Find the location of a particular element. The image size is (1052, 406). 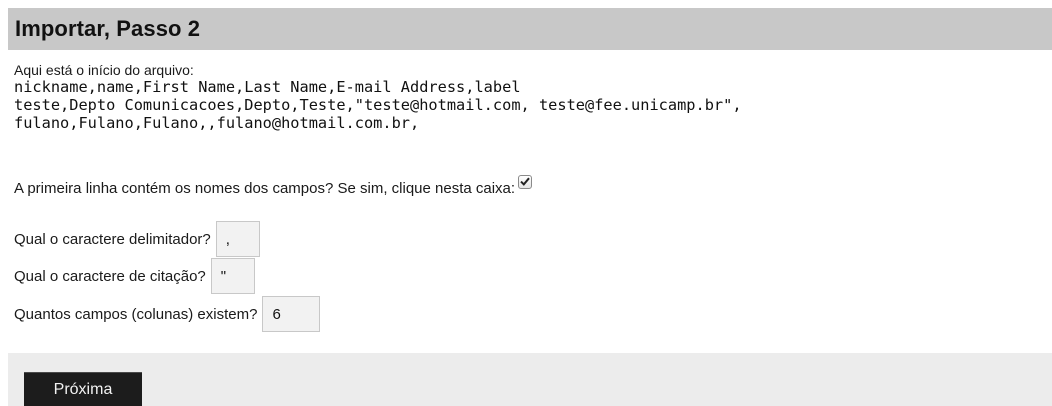

quote-char-input is located at coordinates (232, 276).